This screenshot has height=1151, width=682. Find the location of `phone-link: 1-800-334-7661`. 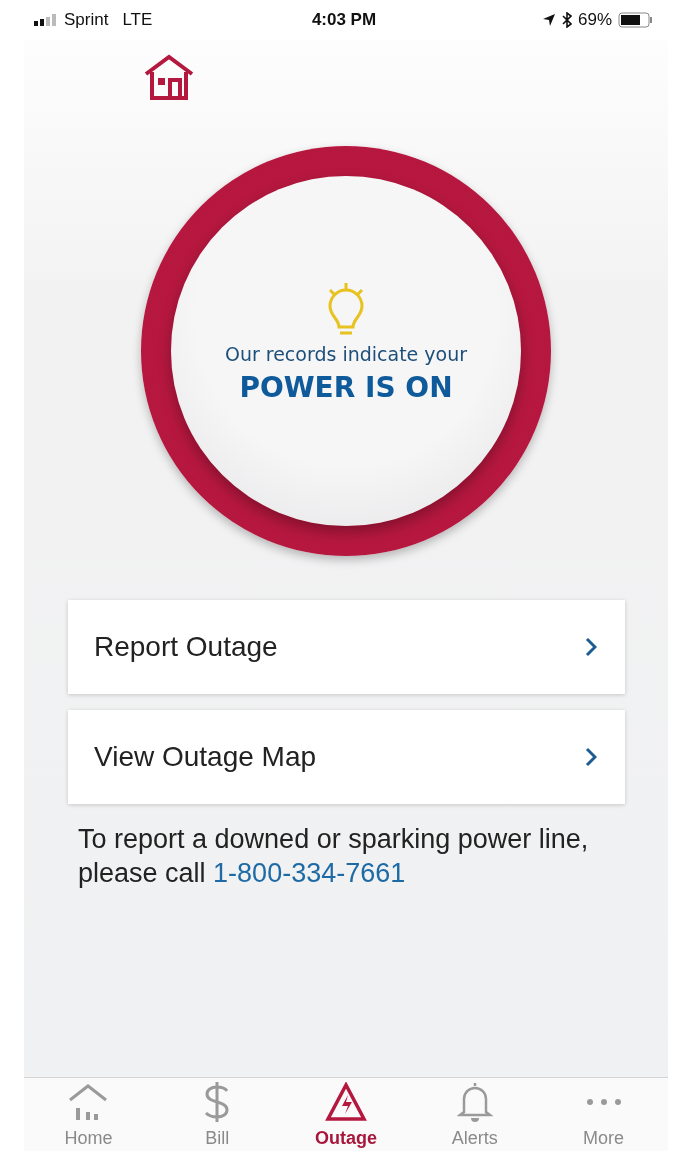

phone-link: 1-800-334-7661 is located at coordinates (309, 873).